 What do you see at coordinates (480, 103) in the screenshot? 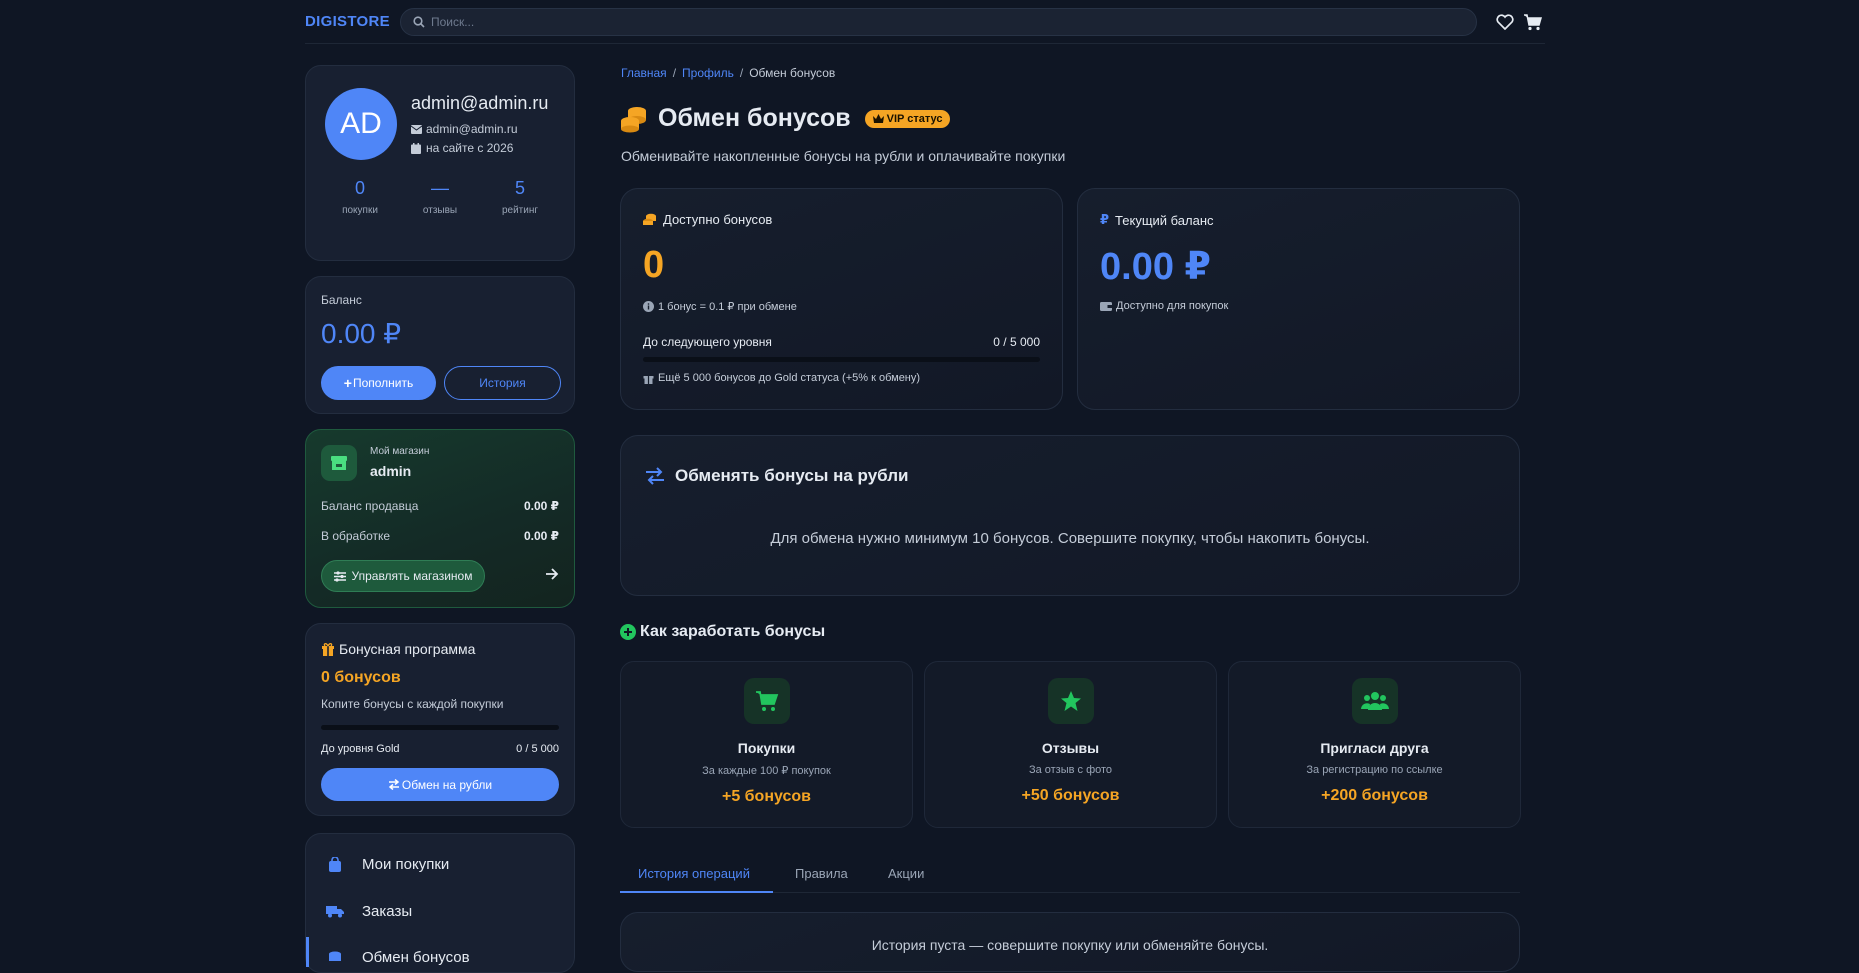
I see `profile-name: admin@admin.ru` at bounding box center [480, 103].